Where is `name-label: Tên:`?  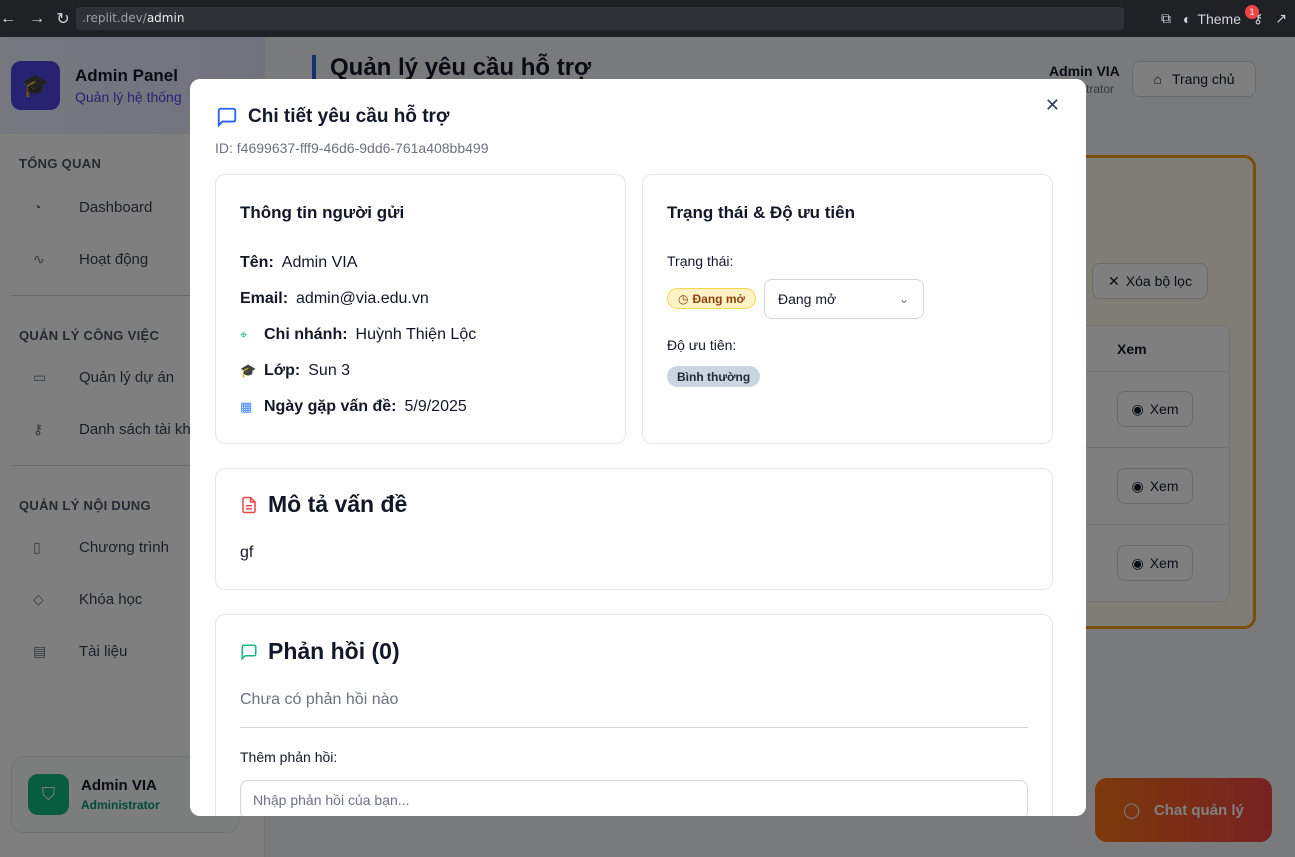
name-label: Tên: is located at coordinates (257, 262).